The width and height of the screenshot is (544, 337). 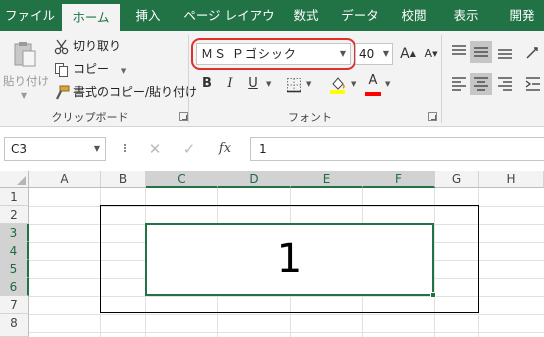 What do you see at coordinates (14, 215) in the screenshot?
I see `row-header-2: 2` at bounding box center [14, 215].